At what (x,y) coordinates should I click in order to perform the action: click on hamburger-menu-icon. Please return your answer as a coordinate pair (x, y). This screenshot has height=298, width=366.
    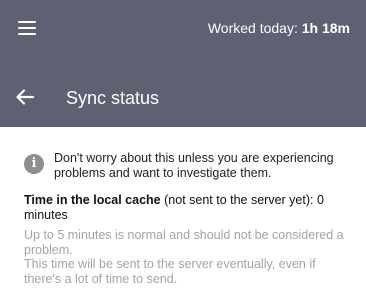
    Looking at the image, I should click on (28, 28).